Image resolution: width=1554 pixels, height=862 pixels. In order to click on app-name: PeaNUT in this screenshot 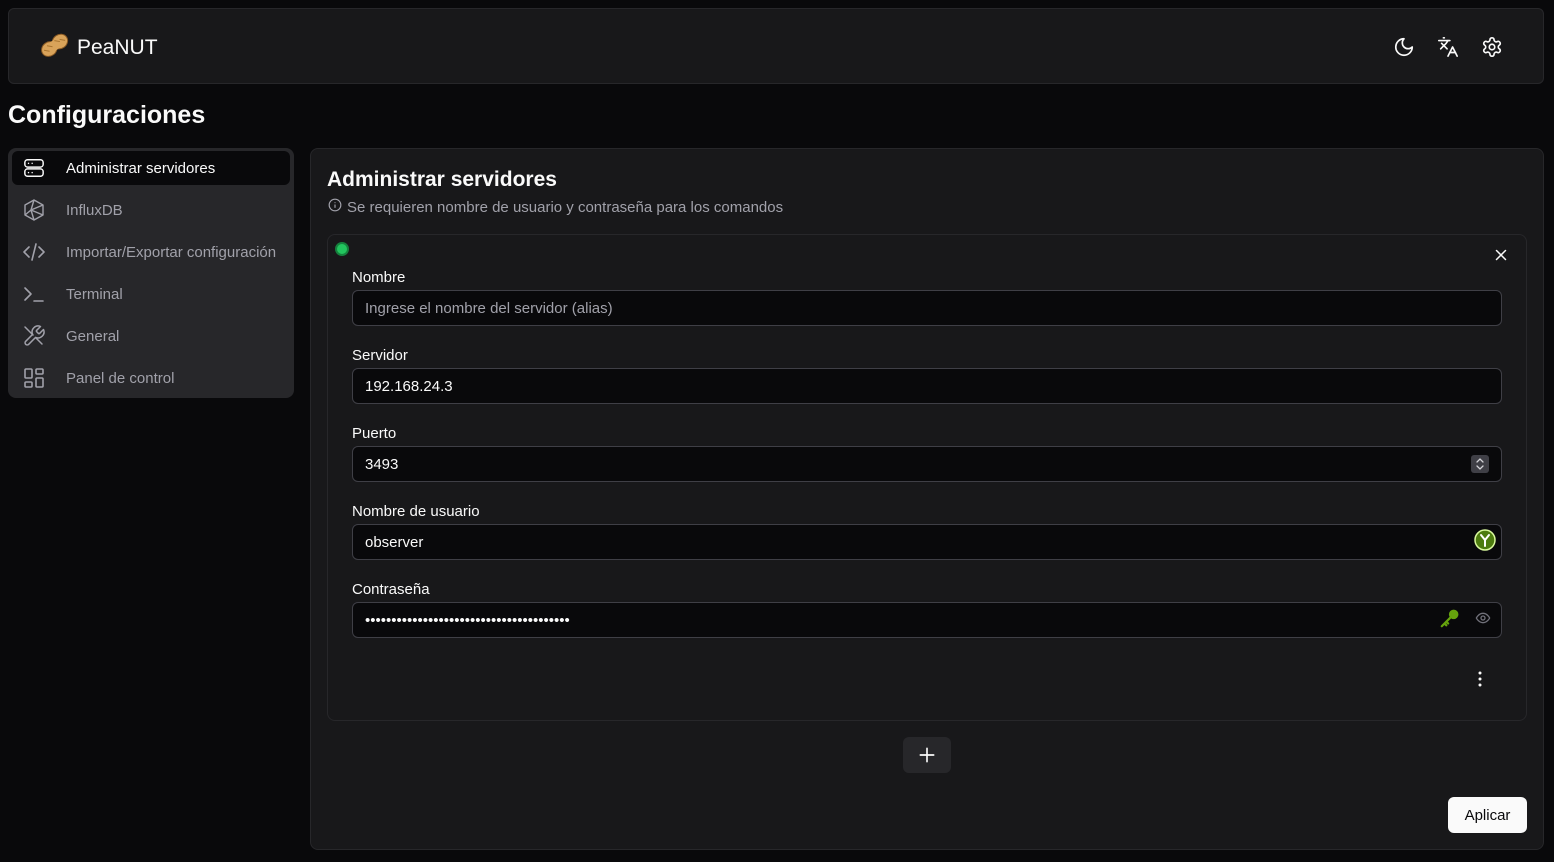, I will do `click(117, 47)`.